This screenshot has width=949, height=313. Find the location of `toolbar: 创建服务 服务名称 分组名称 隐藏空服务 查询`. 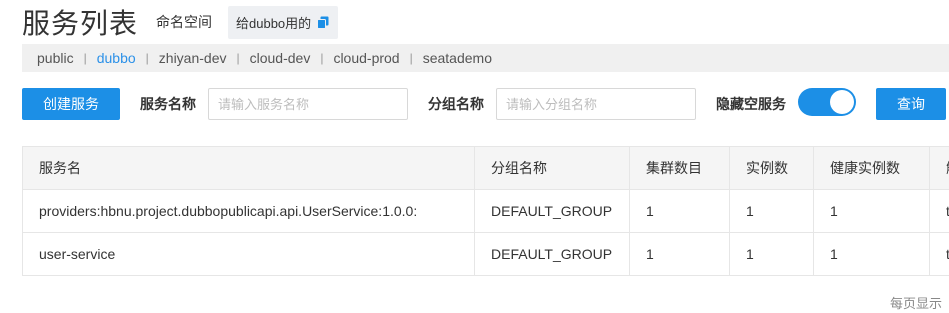

toolbar: 创建服务 服务名称 分组名称 隐藏空服务 查询 is located at coordinates (485, 104).